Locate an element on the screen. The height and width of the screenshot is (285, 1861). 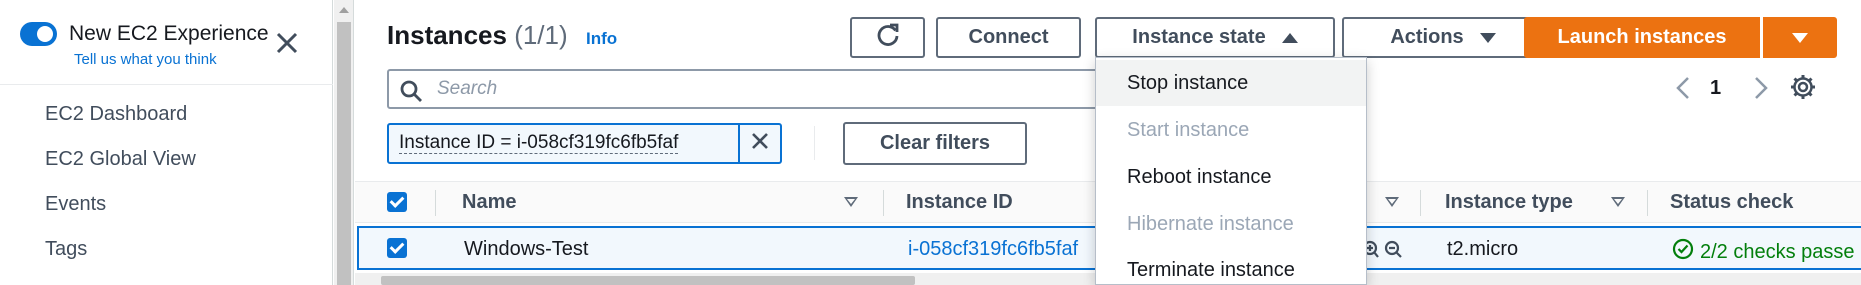
sidebar-divider is located at coordinates (166, 84).